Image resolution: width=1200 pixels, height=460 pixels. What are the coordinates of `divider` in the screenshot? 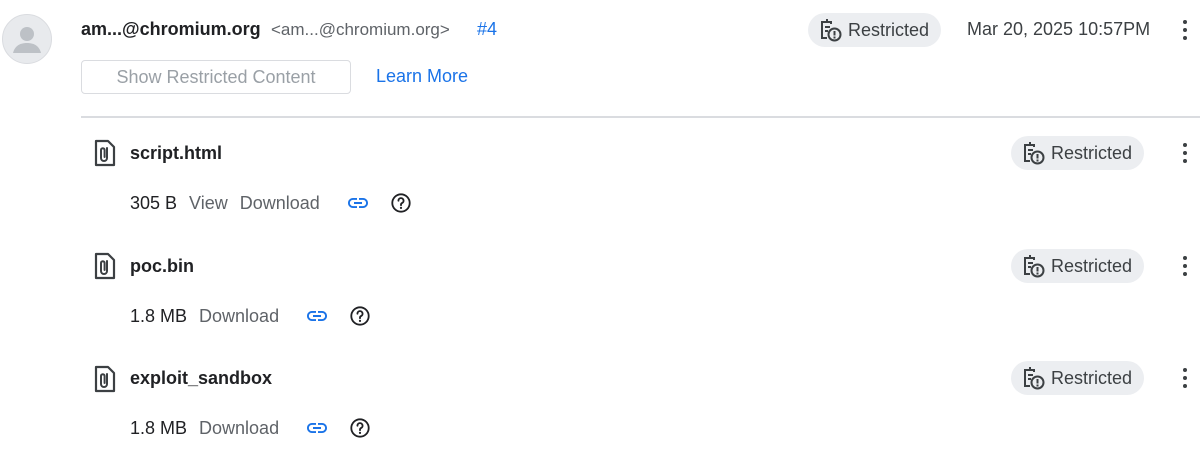 It's located at (640, 117).